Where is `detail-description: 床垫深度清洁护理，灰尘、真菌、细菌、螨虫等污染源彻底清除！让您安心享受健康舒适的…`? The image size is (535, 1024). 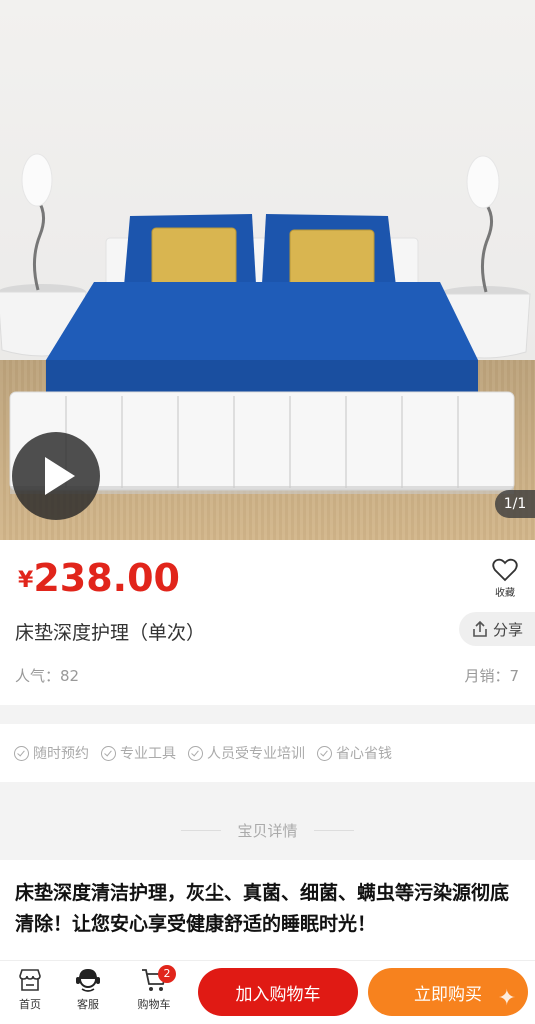 detail-description: 床垫深度清洁护理，灰尘、真菌、细菌、螨虫等污染源彻底清除！让您安心享受健康舒适的… is located at coordinates (267, 912).